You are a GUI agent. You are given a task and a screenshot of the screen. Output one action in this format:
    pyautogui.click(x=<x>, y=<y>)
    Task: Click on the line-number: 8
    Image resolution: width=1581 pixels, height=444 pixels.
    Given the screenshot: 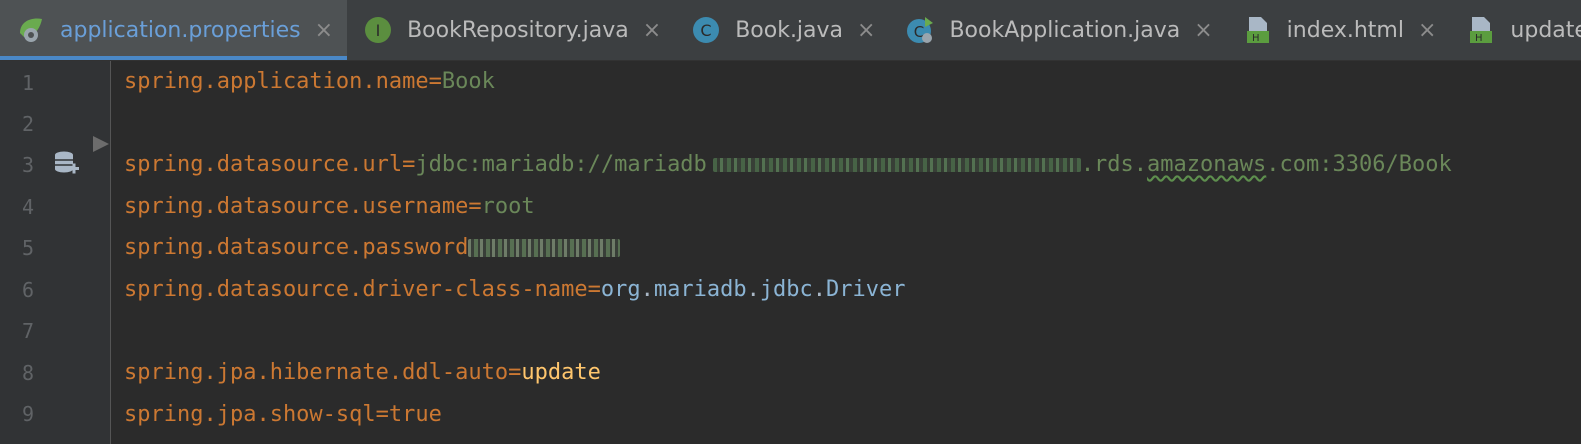 What is the action you would take?
    pyautogui.click(x=28, y=373)
    